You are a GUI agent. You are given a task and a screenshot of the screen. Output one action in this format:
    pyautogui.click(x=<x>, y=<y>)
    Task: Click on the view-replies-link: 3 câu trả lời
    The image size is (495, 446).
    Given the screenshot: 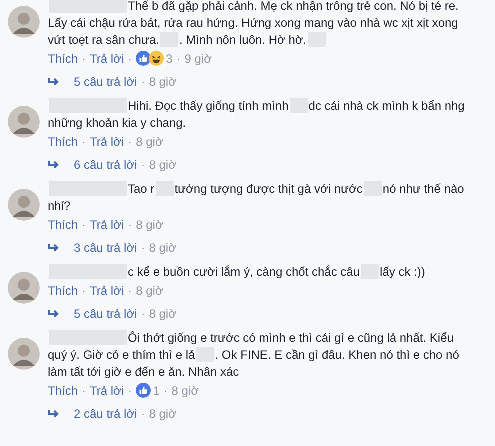 What is the action you would take?
    pyautogui.click(x=106, y=247)
    